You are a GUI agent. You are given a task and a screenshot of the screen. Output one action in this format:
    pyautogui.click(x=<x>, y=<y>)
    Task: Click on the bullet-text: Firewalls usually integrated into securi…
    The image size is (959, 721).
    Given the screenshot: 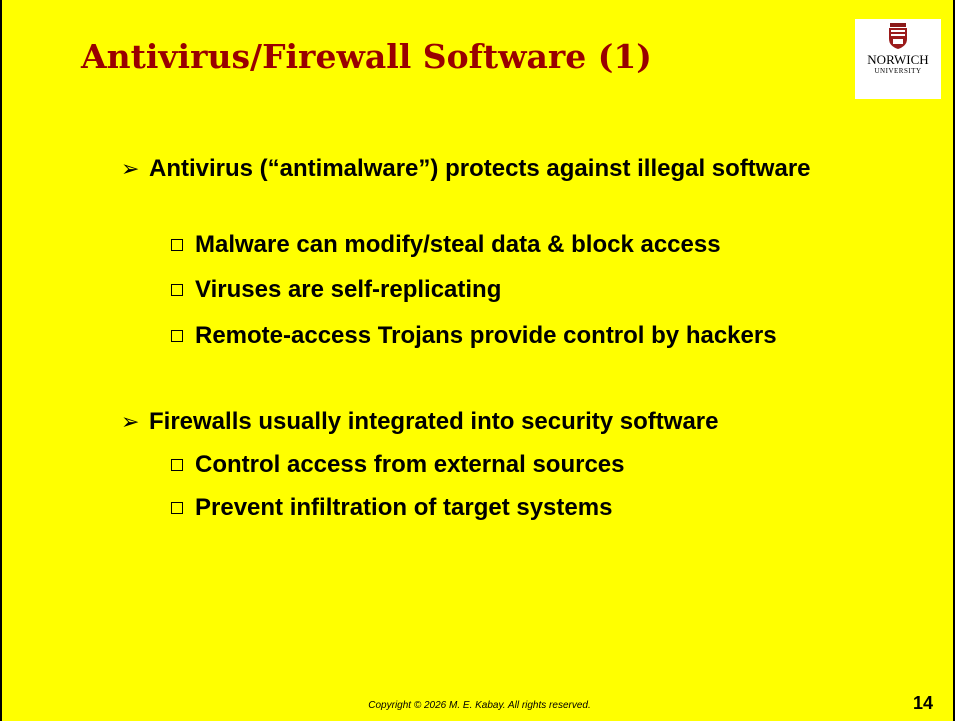 What is the action you would take?
    pyautogui.click(x=434, y=421)
    